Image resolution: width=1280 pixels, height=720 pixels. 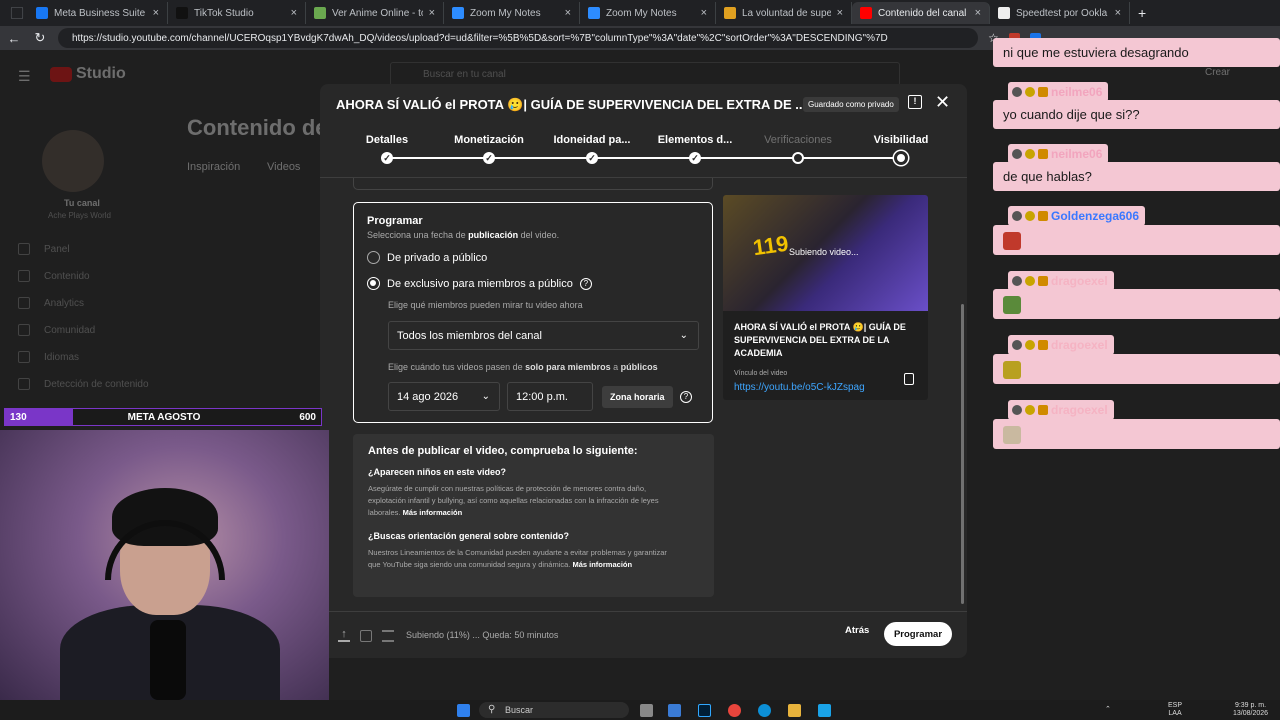 What do you see at coordinates (375, 13) in the screenshot?
I see `browser-tab: Ver Anime Online - todos lo ×` at bounding box center [375, 13].